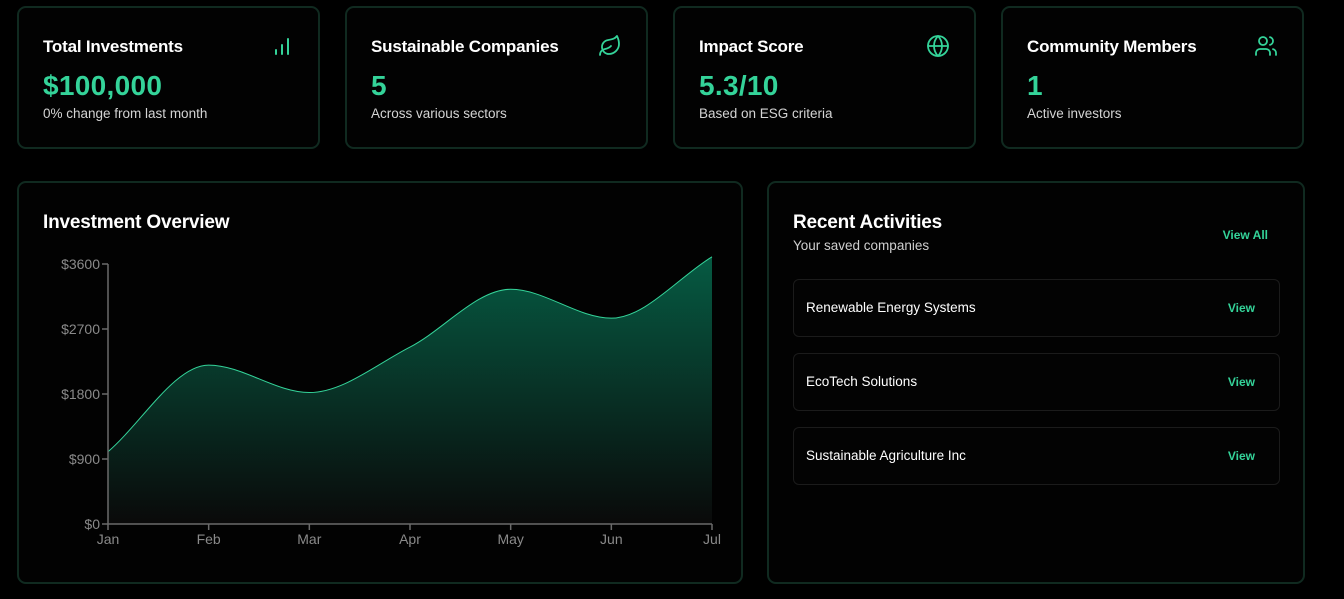 The height and width of the screenshot is (599, 1344). Describe the element at coordinates (1266, 46) in the screenshot. I see `users-icon` at that location.